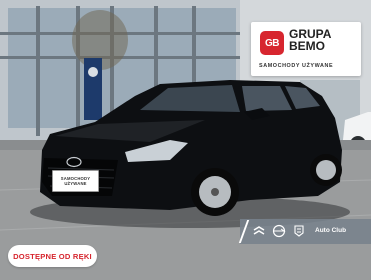 Image resolution: width=371 pixels, height=280 pixels. I want to click on citroen-icon, so click(259, 230).